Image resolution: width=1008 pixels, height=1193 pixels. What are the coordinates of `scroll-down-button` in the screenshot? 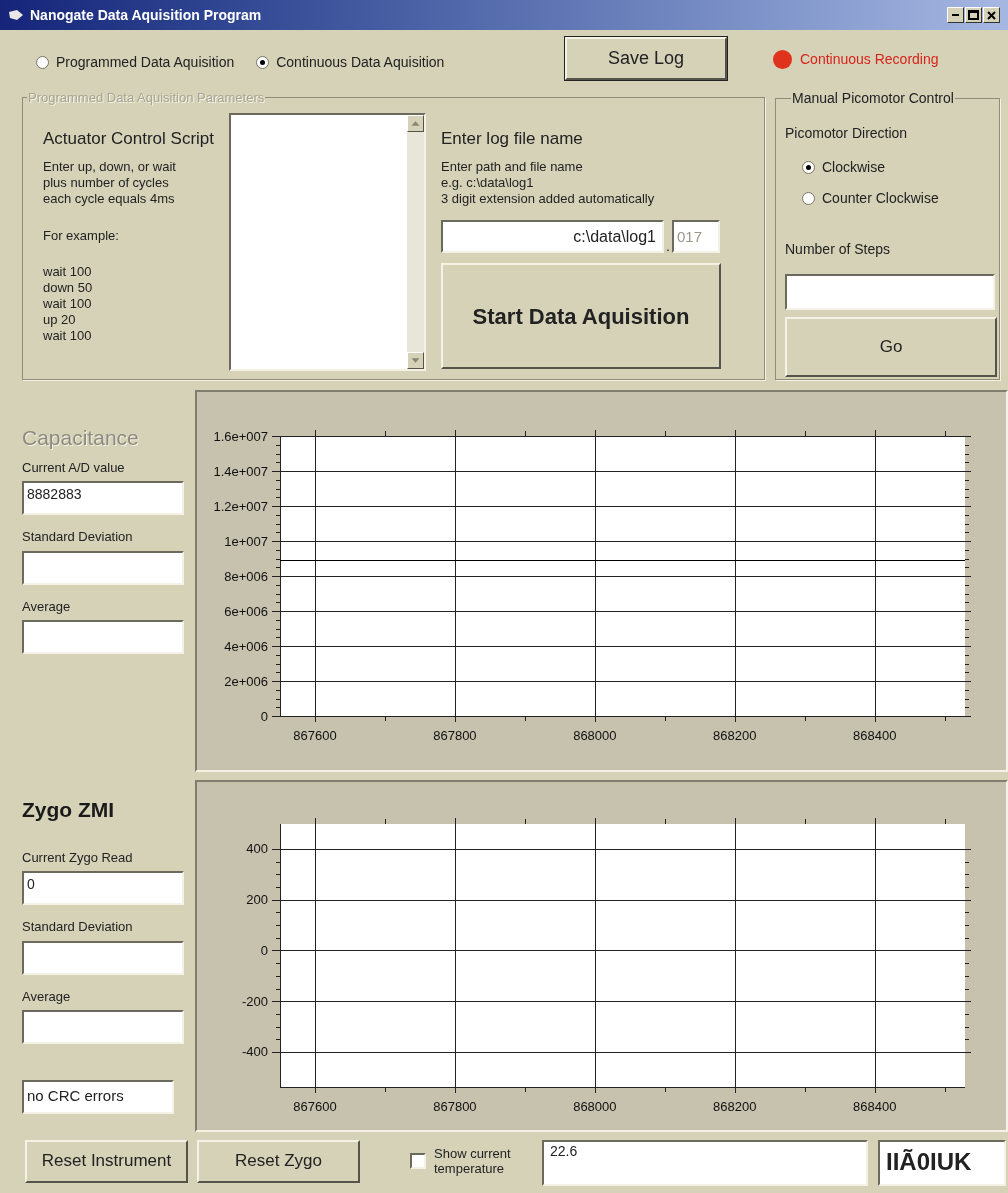 It's located at (415, 360).